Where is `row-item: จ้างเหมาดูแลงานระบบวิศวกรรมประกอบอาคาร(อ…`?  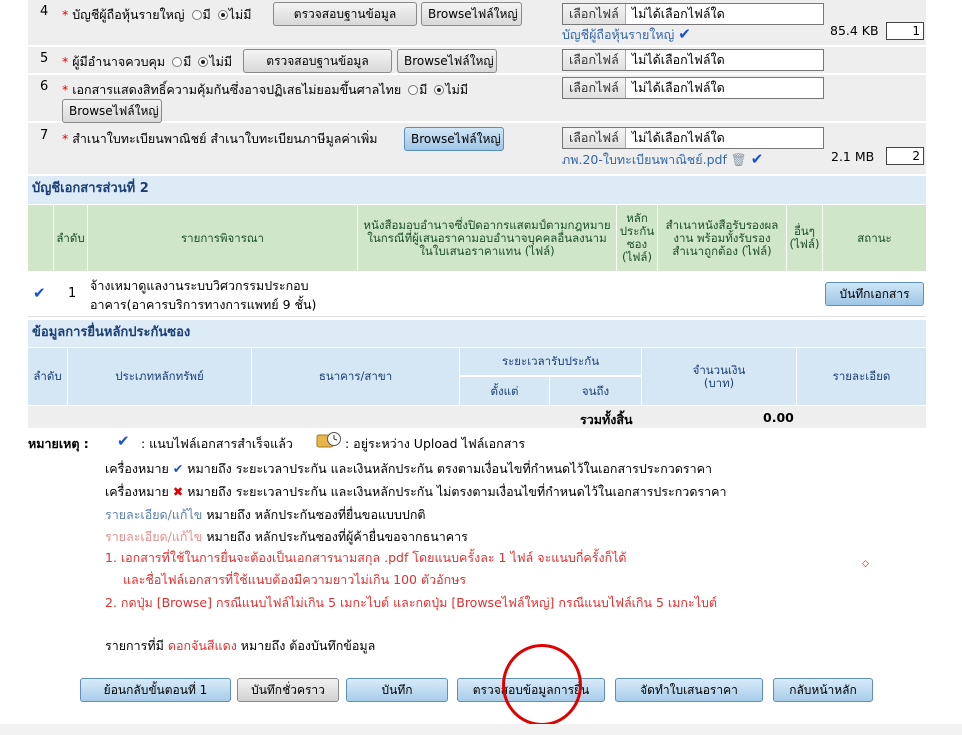 row-item: จ้างเหมาดูแลงานระบบวิศวกรรมประกอบอาคาร(อ… is located at coordinates (203, 295).